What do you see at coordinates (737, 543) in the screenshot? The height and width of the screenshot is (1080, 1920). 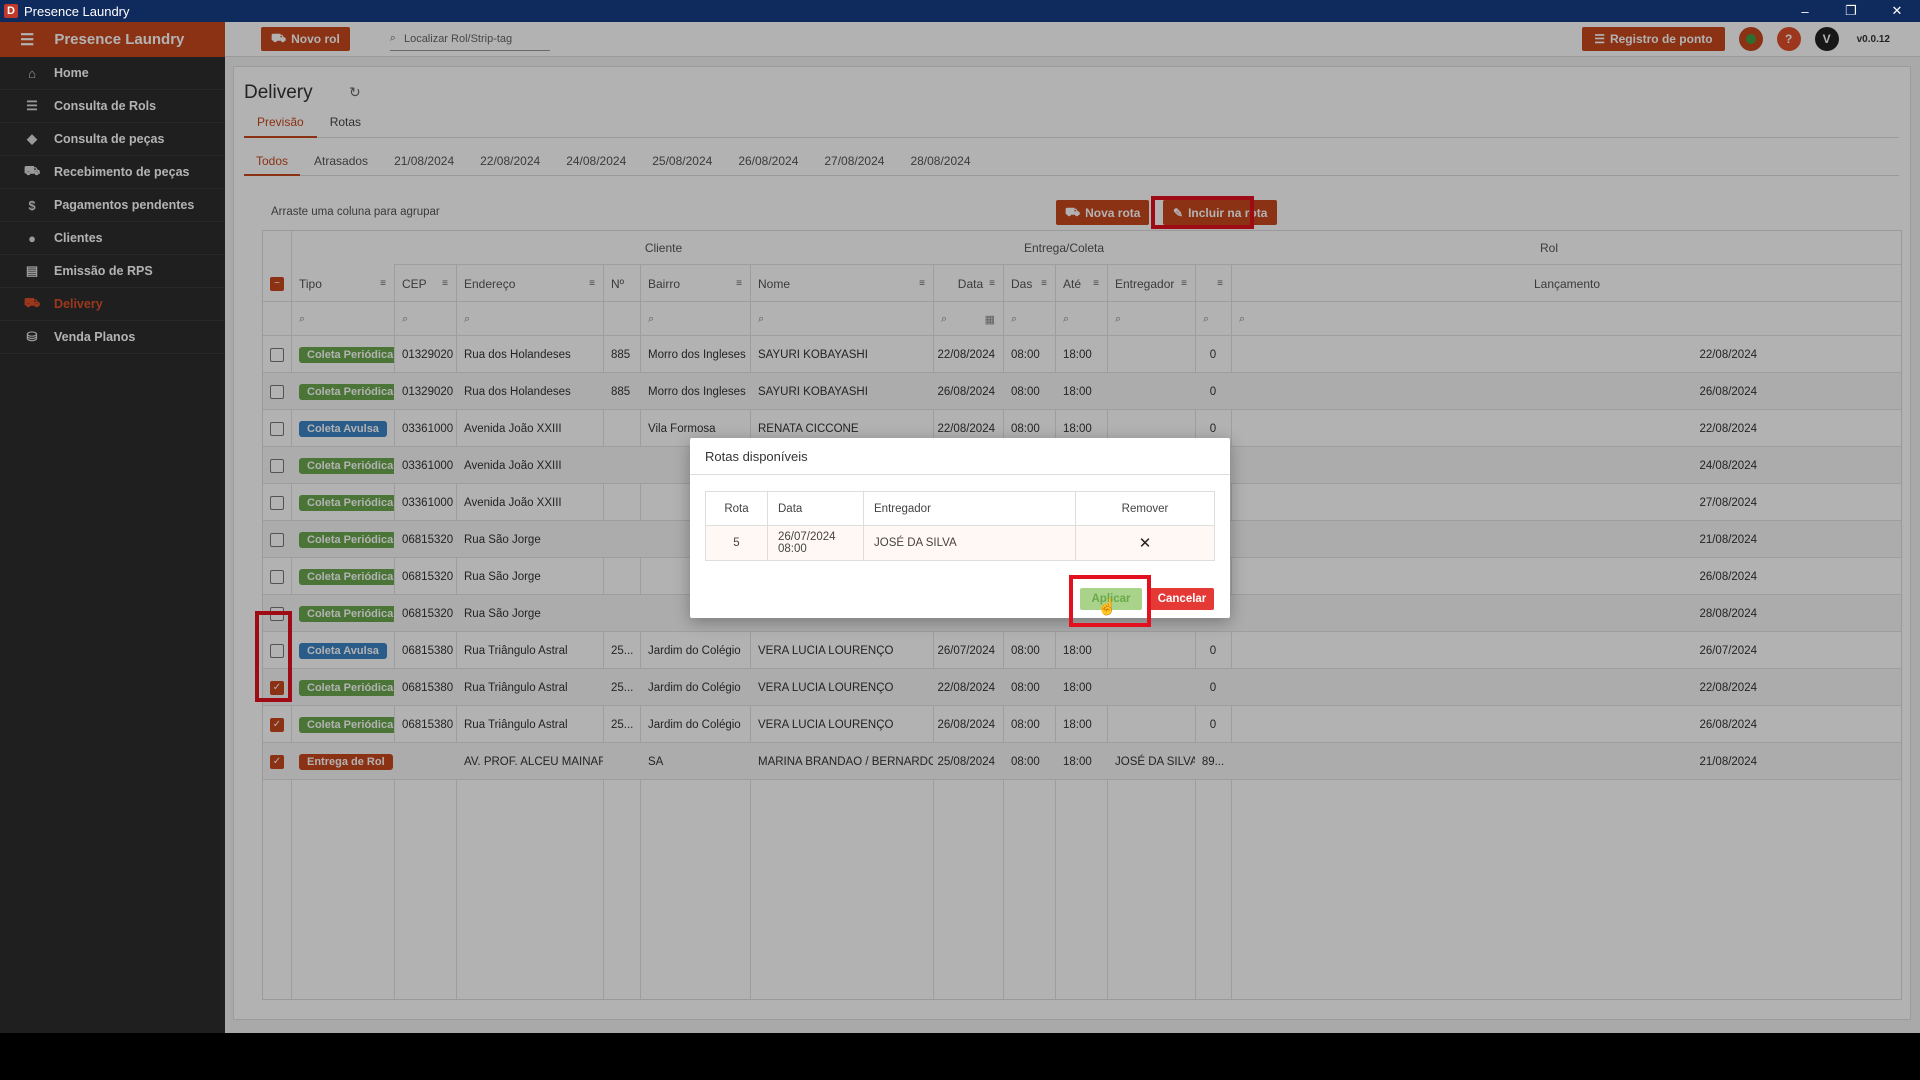 I see `route-rota: 5` at bounding box center [737, 543].